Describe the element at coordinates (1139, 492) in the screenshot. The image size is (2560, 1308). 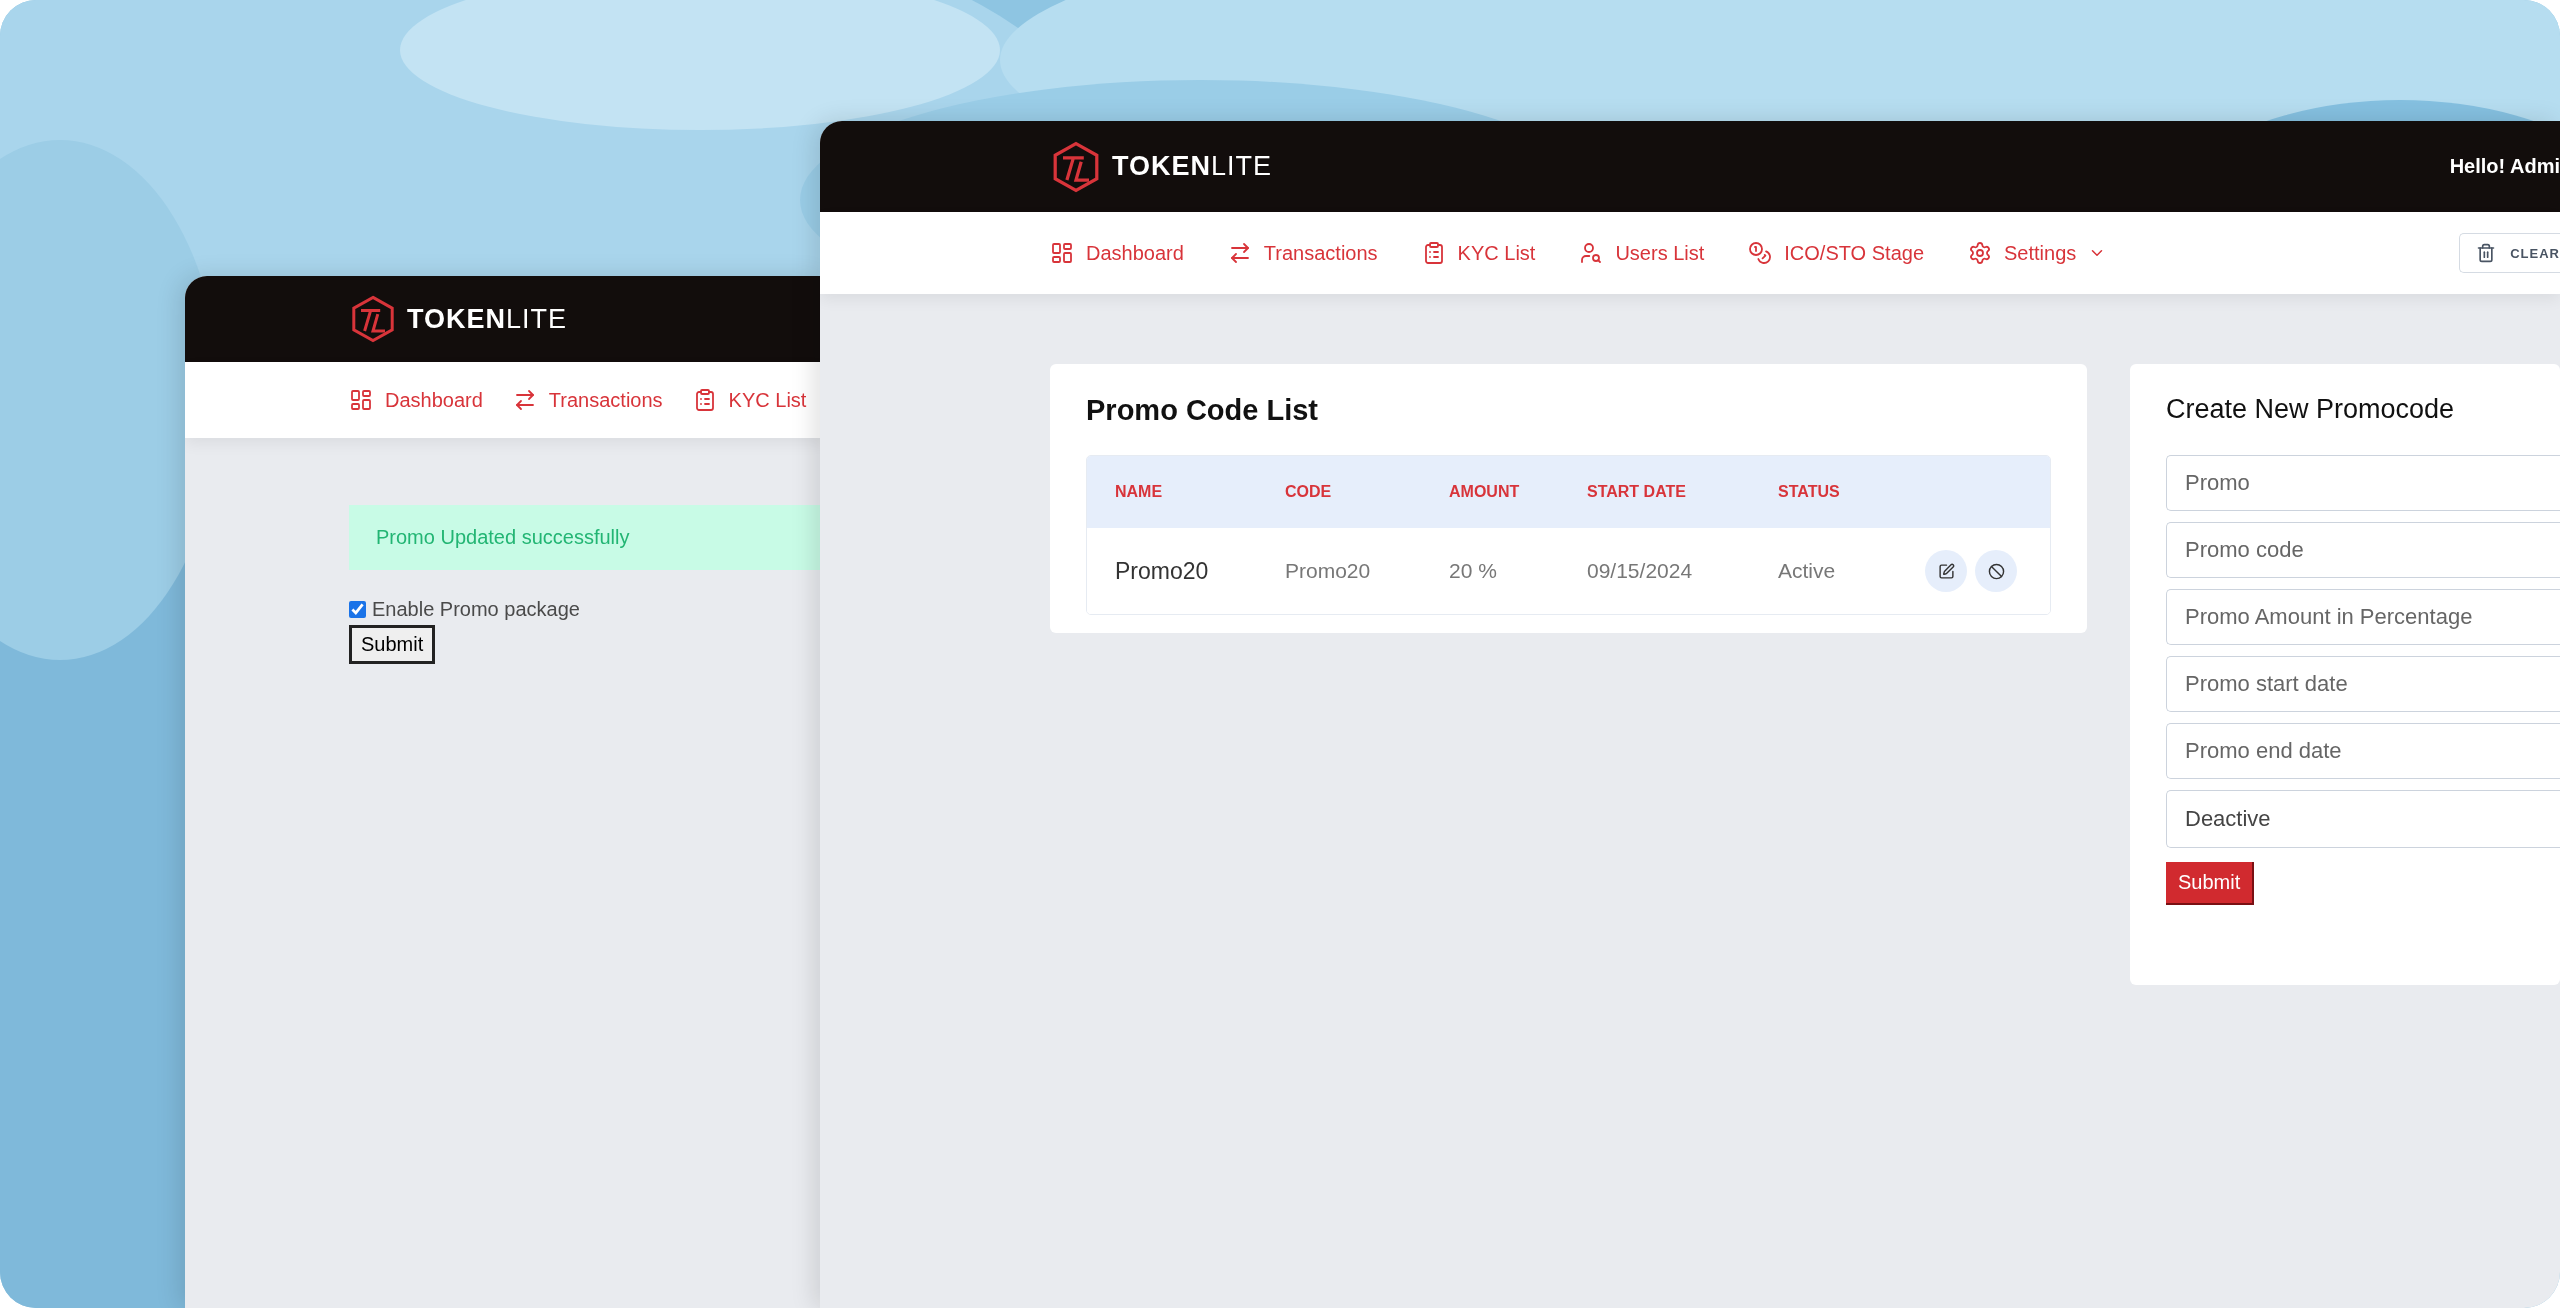
I see `column-header: NAME` at that location.